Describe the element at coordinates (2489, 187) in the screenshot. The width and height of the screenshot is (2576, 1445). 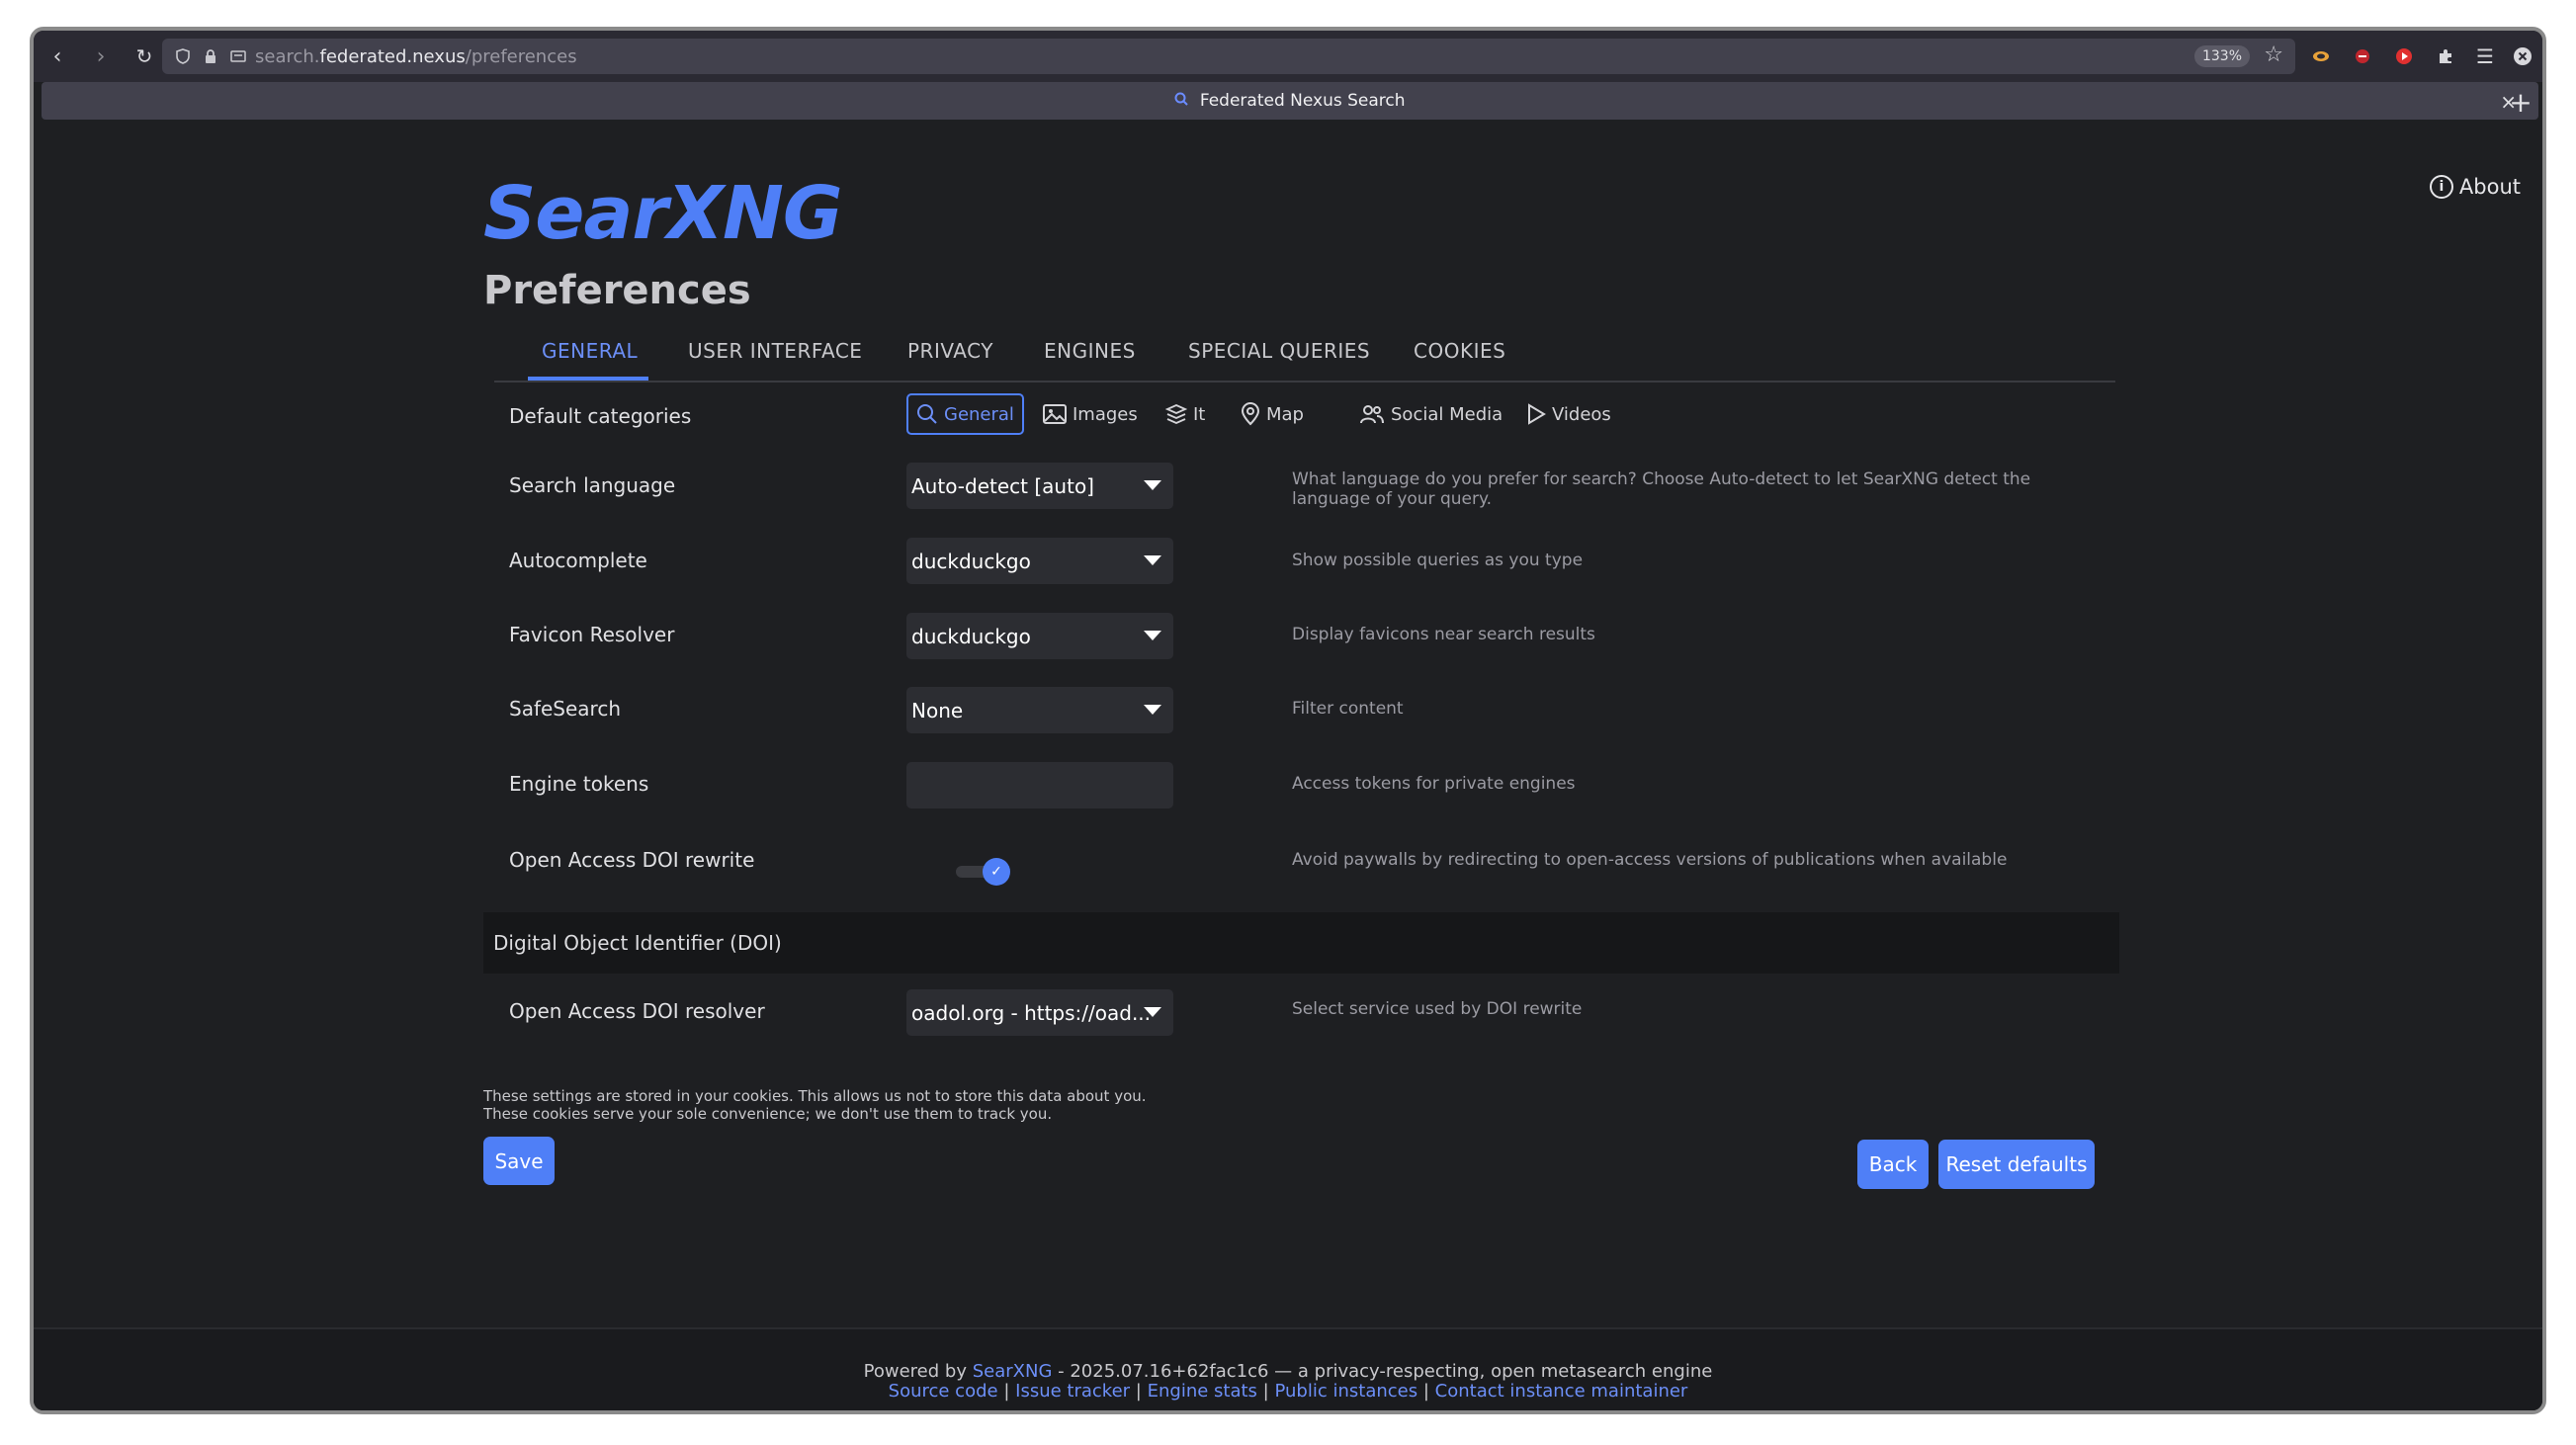
I see `about-label: About` at that location.